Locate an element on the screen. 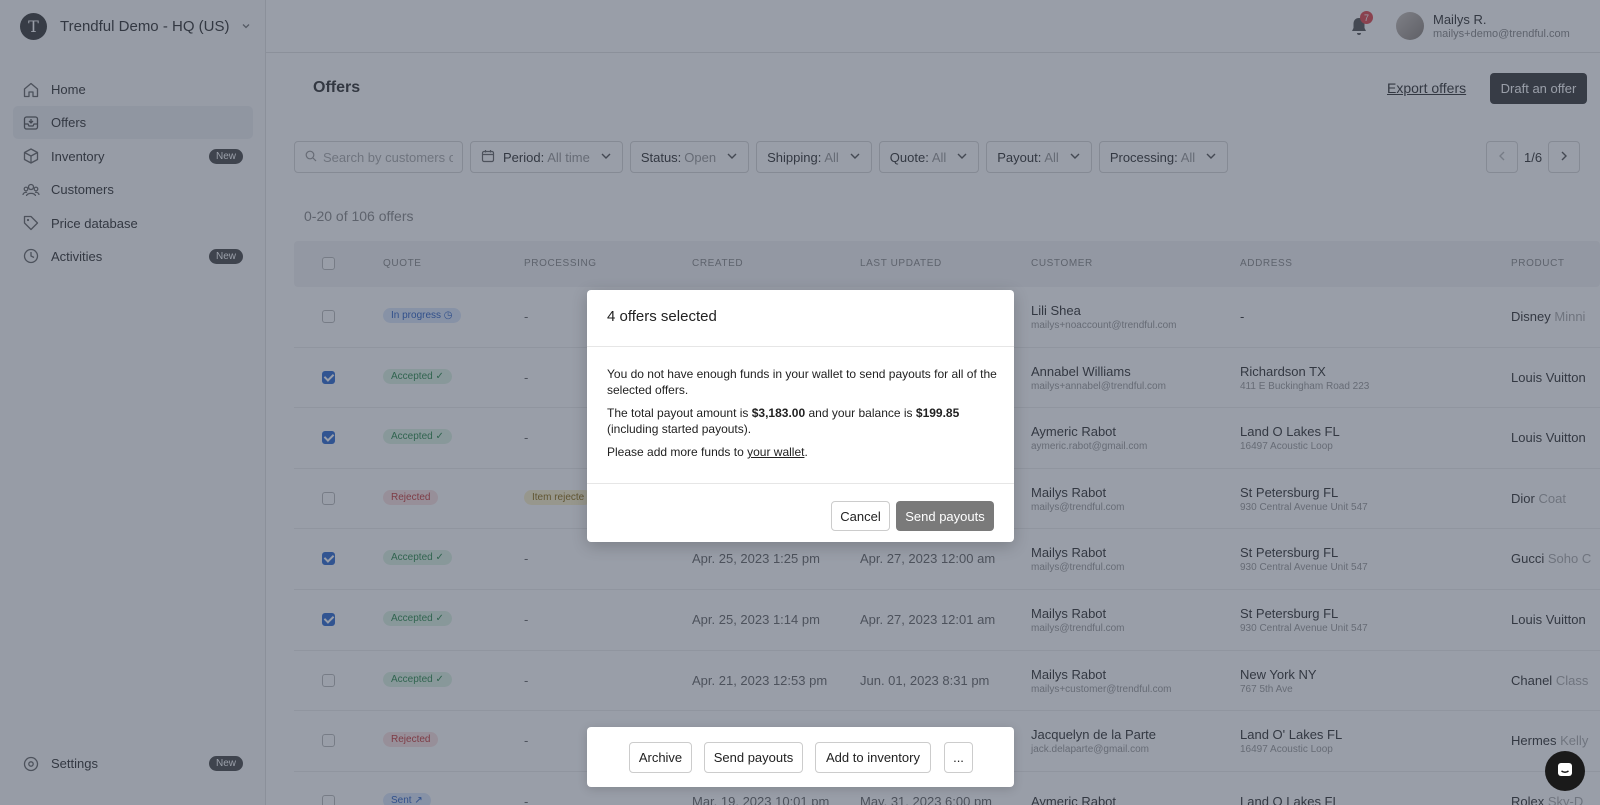  text: (including started payouts). is located at coordinates (679, 429).